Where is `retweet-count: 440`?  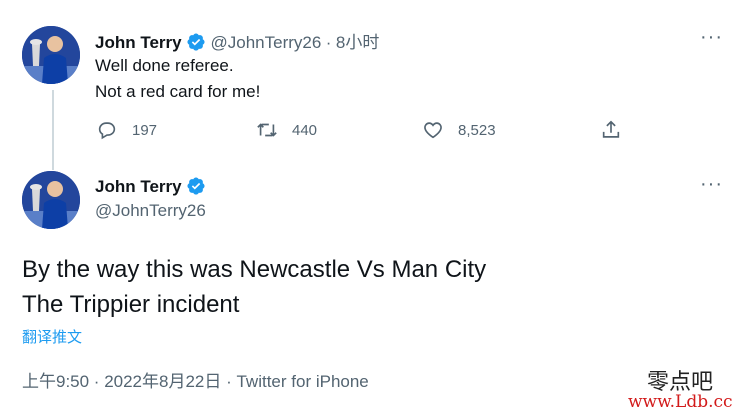
retweet-count: 440 is located at coordinates (305, 130).